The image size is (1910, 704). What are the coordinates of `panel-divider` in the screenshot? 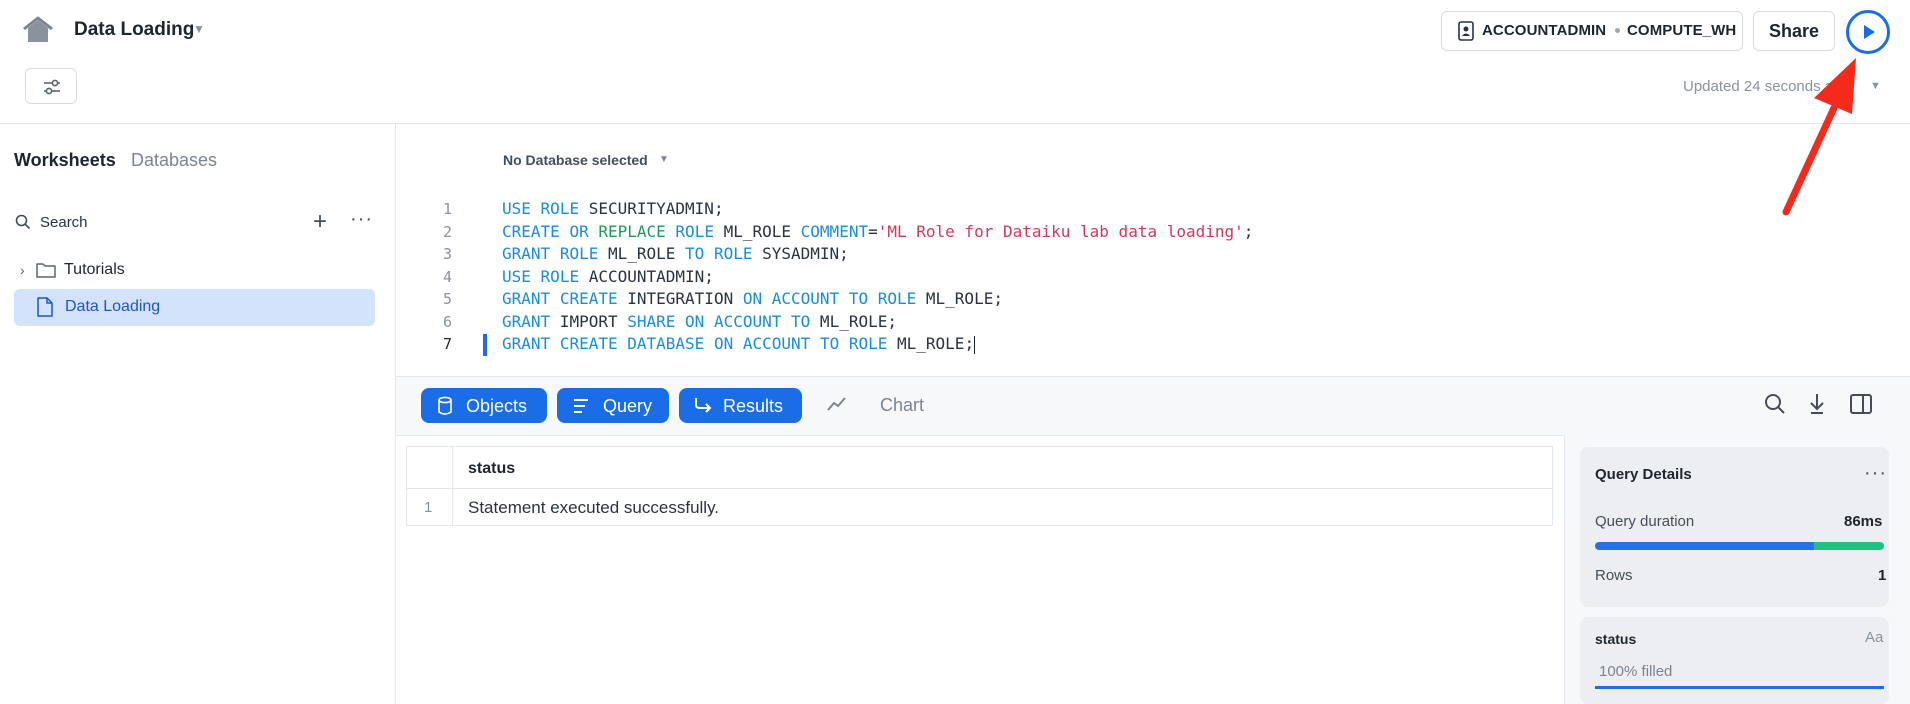 It's located at (1564, 569).